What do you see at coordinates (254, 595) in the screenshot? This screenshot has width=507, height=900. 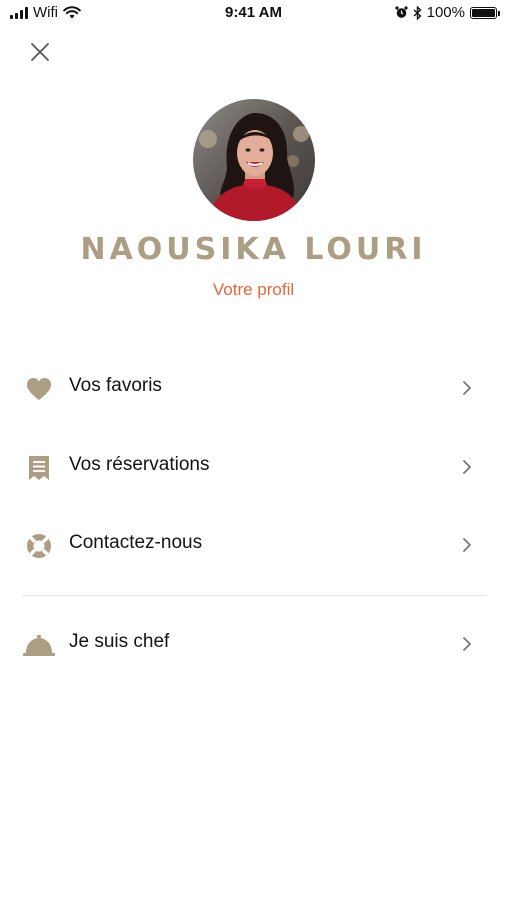 I see `divider` at bounding box center [254, 595].